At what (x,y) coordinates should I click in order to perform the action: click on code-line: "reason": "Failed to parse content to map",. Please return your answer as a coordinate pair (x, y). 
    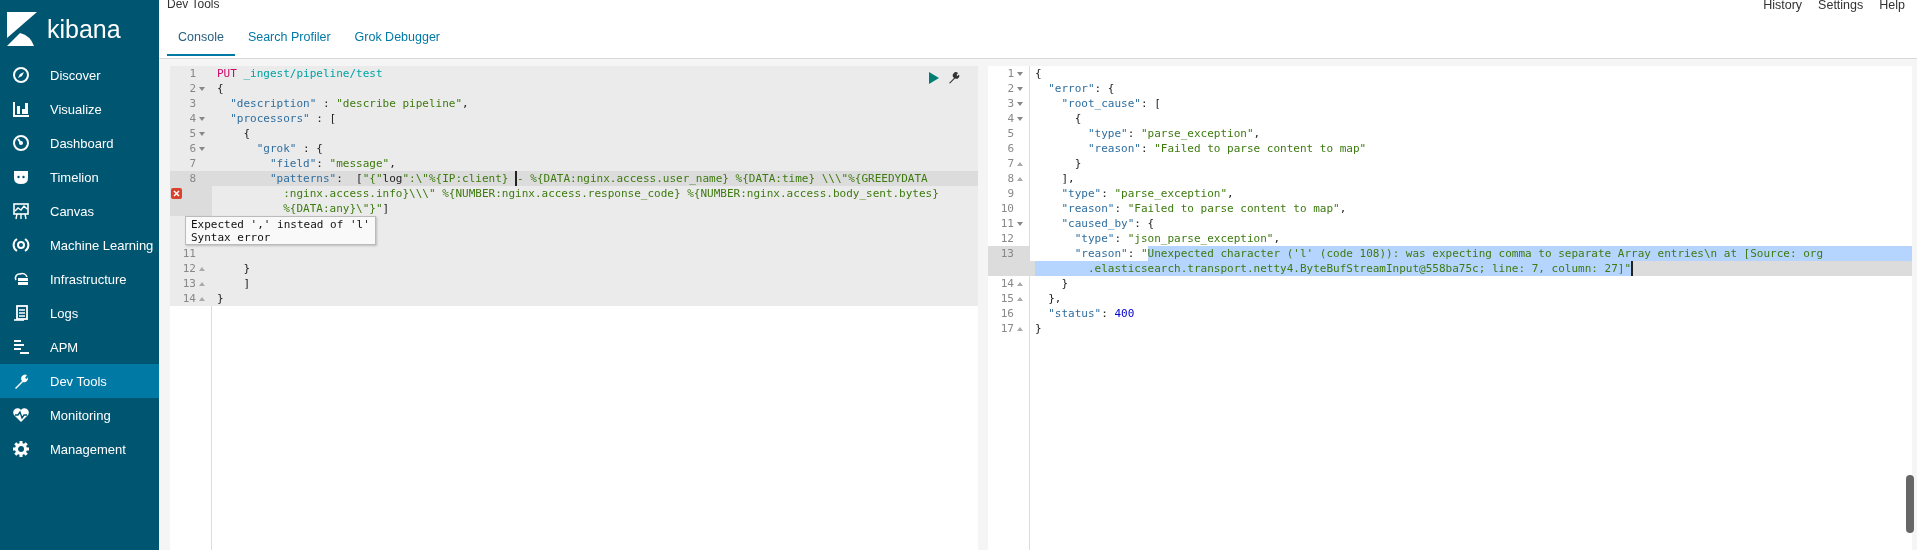
    Looking at the image, I should click on (1203, 208).